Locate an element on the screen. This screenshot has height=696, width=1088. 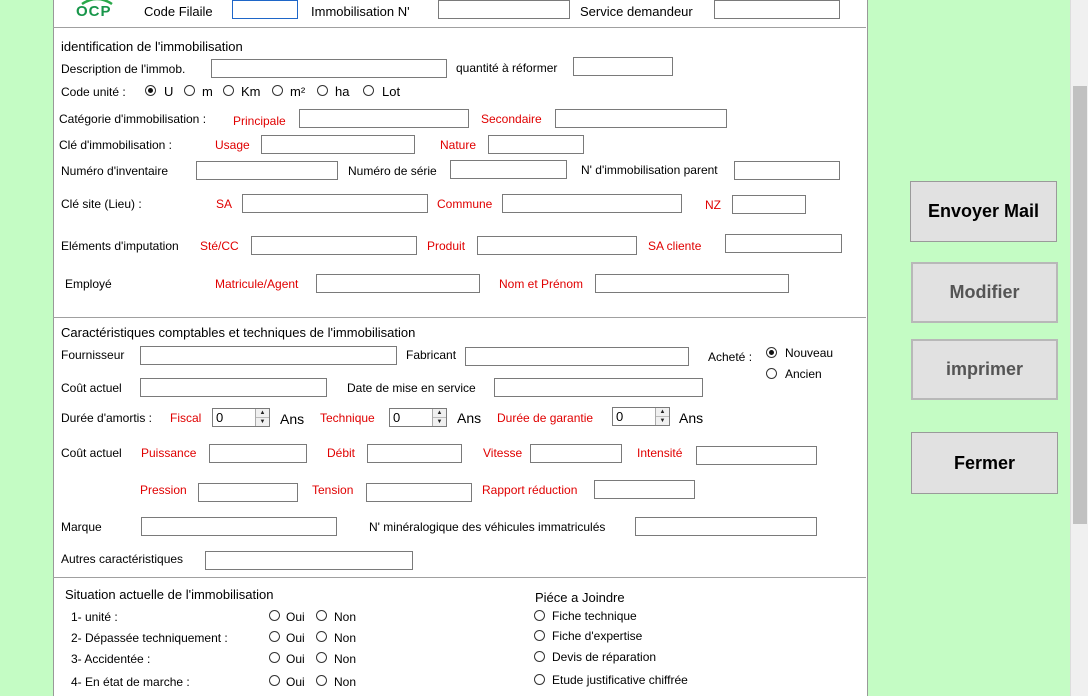
employe-label: Employé is located at coordinates (88, 284).